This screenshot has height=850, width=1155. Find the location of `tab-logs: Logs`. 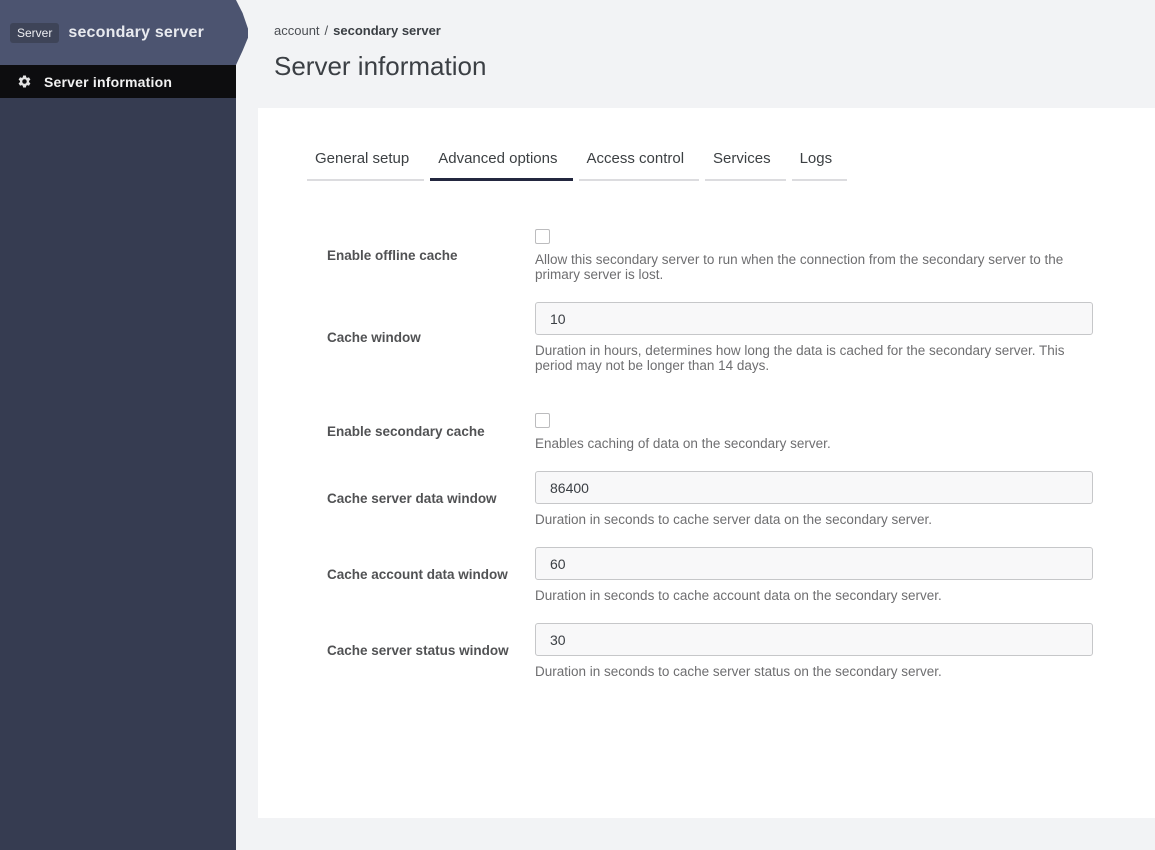

tab-logs: Logs is located at coordinates (819, 165).